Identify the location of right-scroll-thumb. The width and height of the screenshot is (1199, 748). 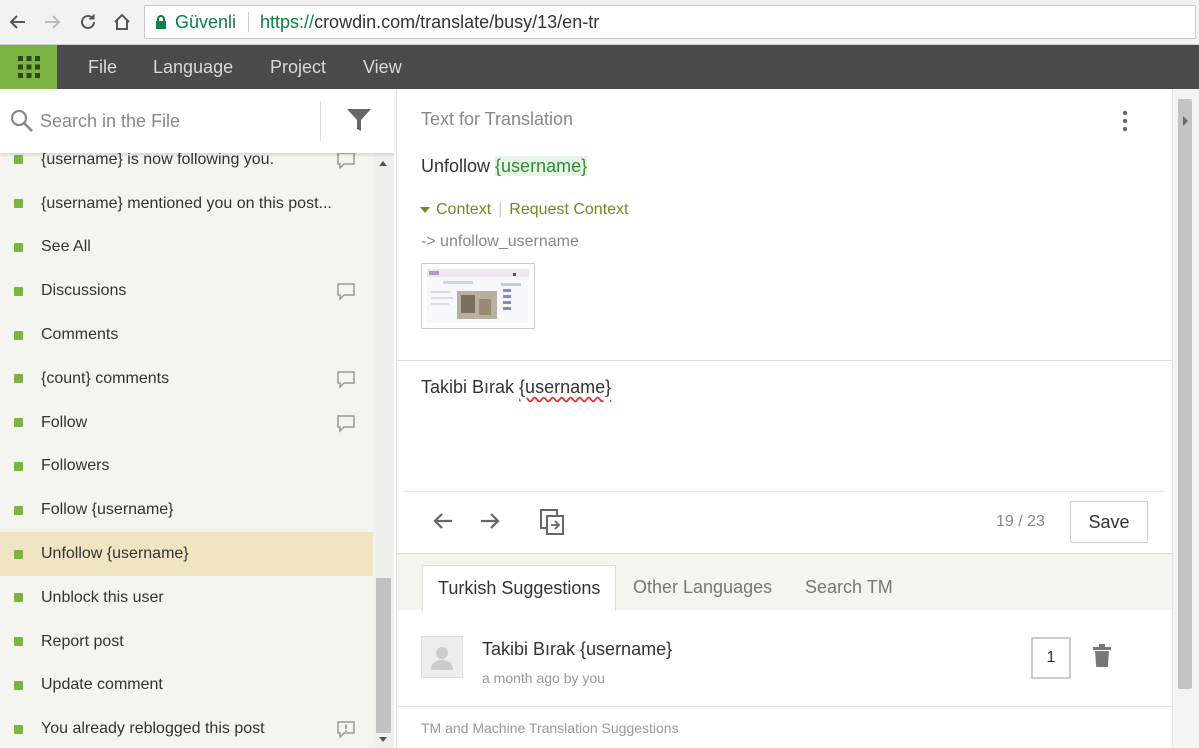
(1185, 394).